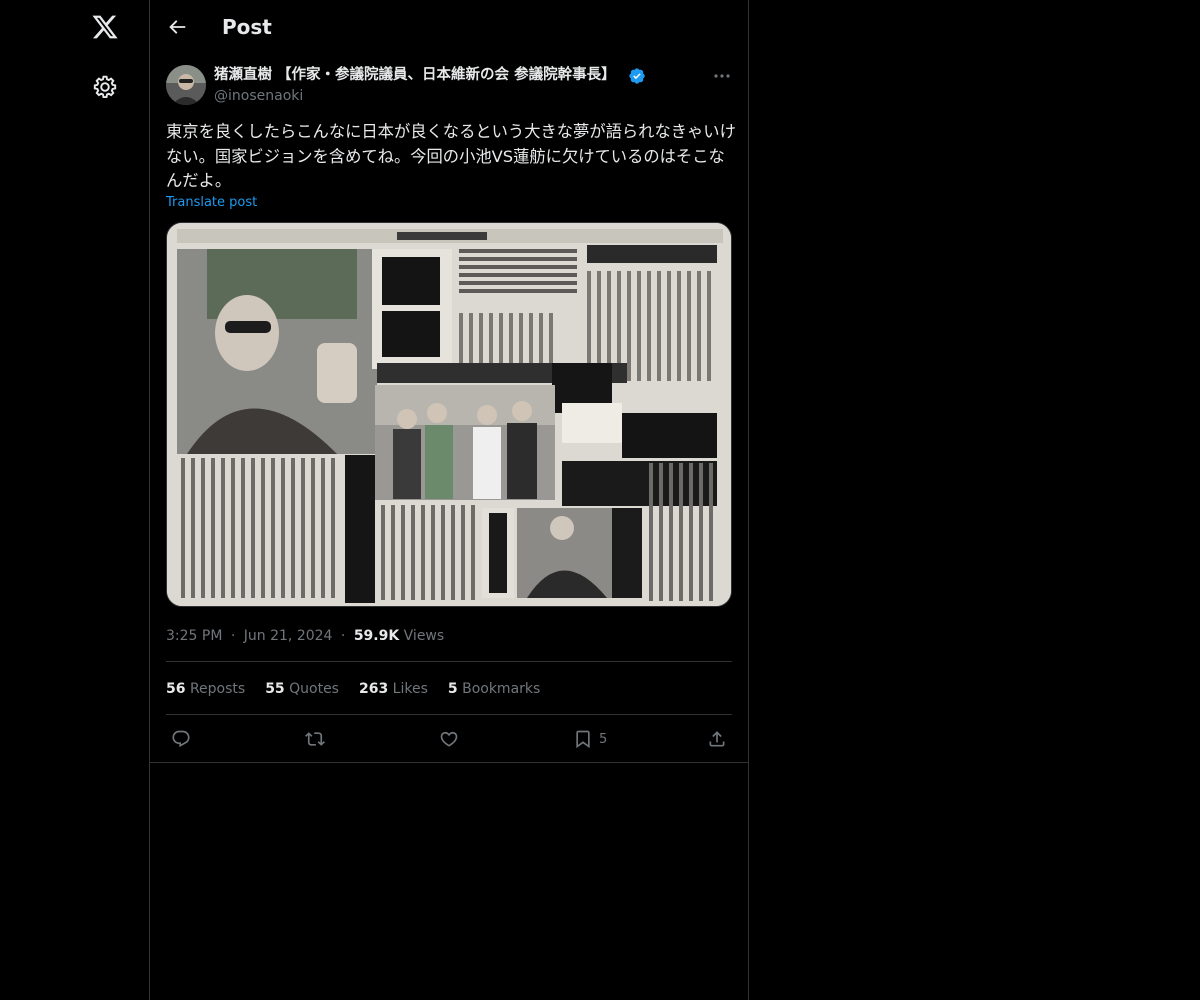 The height and width of the screenshot is (1000, 1200). I want to click on share-icon, so click(717, 739).